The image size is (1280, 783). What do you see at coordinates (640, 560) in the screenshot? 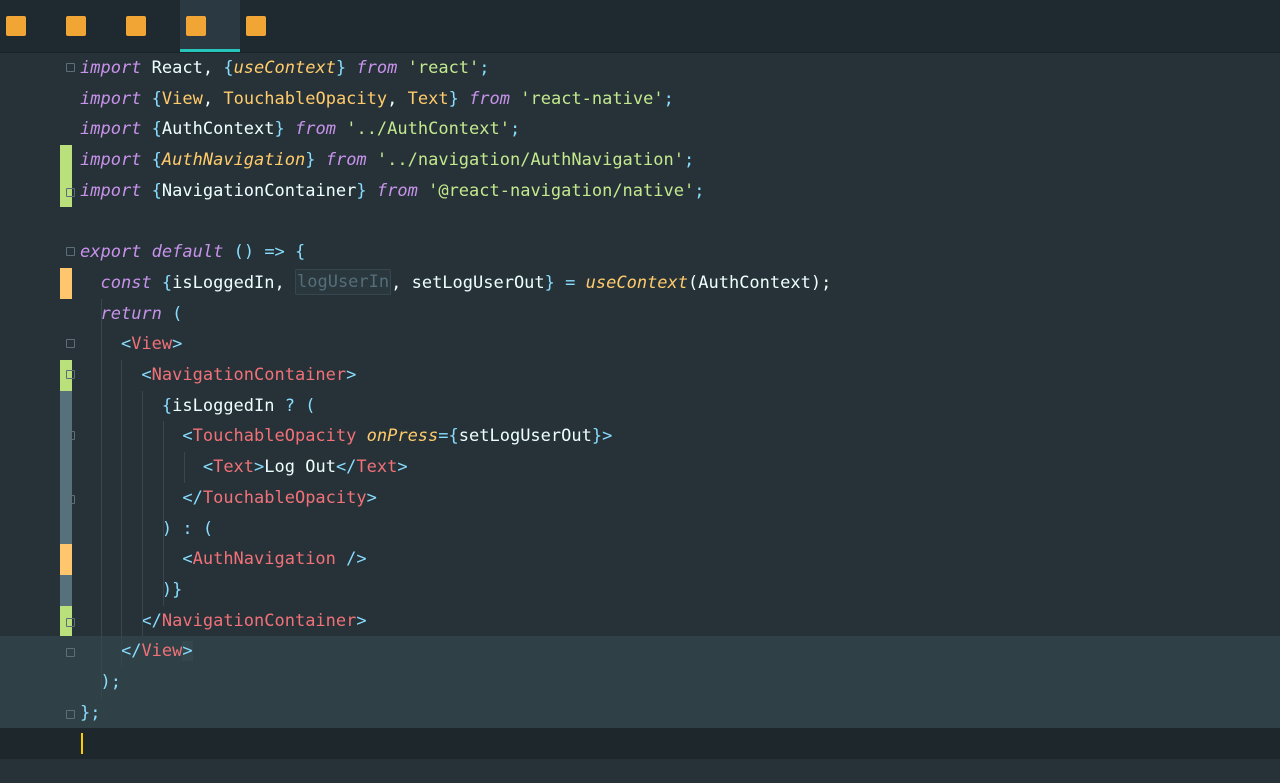
I see `code-line: <AuthNavigation />` at bounding box center [640, 560].